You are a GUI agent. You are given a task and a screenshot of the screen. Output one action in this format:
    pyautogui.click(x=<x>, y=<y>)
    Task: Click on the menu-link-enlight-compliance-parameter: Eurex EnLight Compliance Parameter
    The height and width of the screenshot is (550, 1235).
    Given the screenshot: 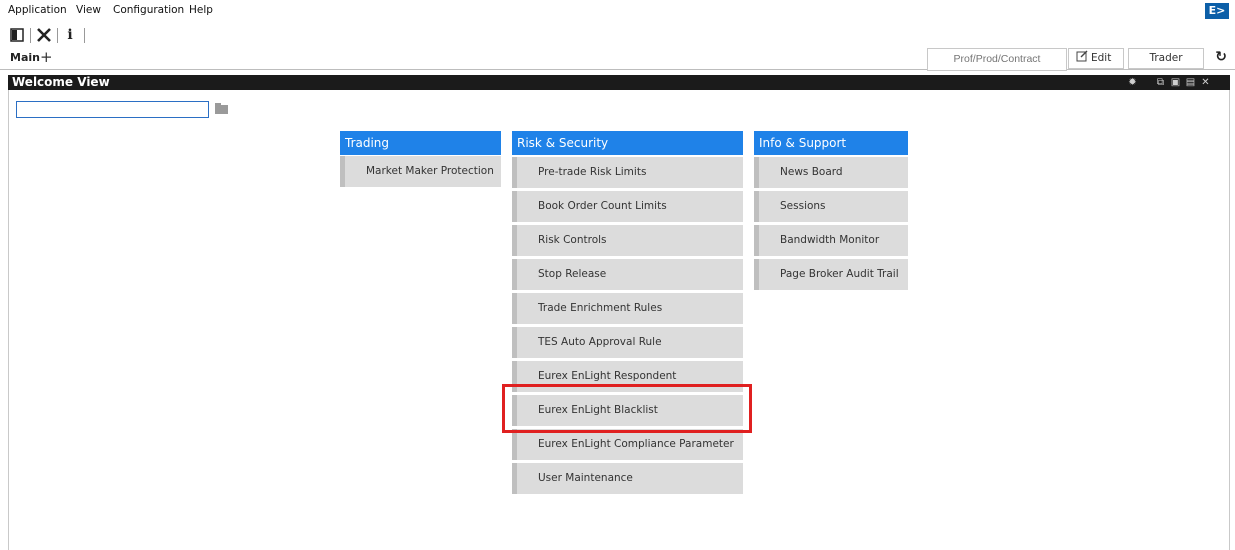 What is the action you would take?
    pyautogui.click(x=627, y=444)
    